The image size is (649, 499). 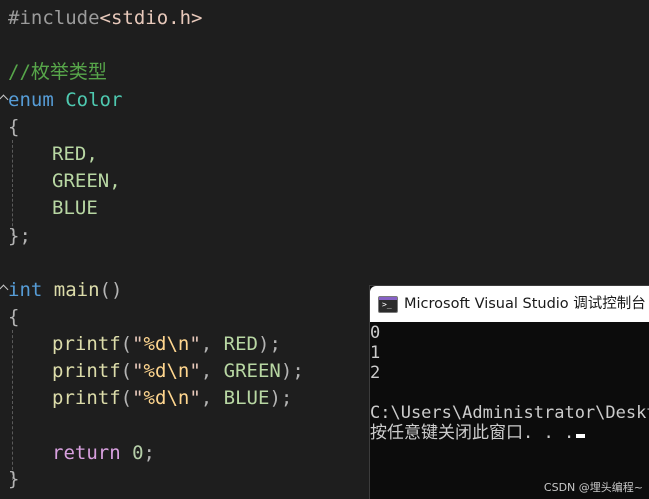 What do you see at coordinates (388, 304) in the screenshot?
I see `console-app-icon: >_` at bounding box center [388, 304].